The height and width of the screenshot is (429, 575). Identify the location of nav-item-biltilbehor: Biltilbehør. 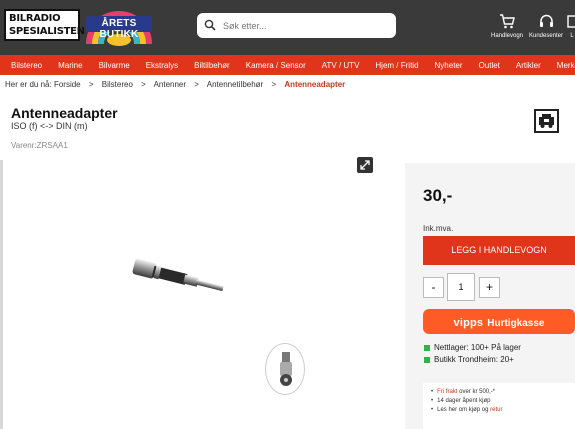
(212, 65).